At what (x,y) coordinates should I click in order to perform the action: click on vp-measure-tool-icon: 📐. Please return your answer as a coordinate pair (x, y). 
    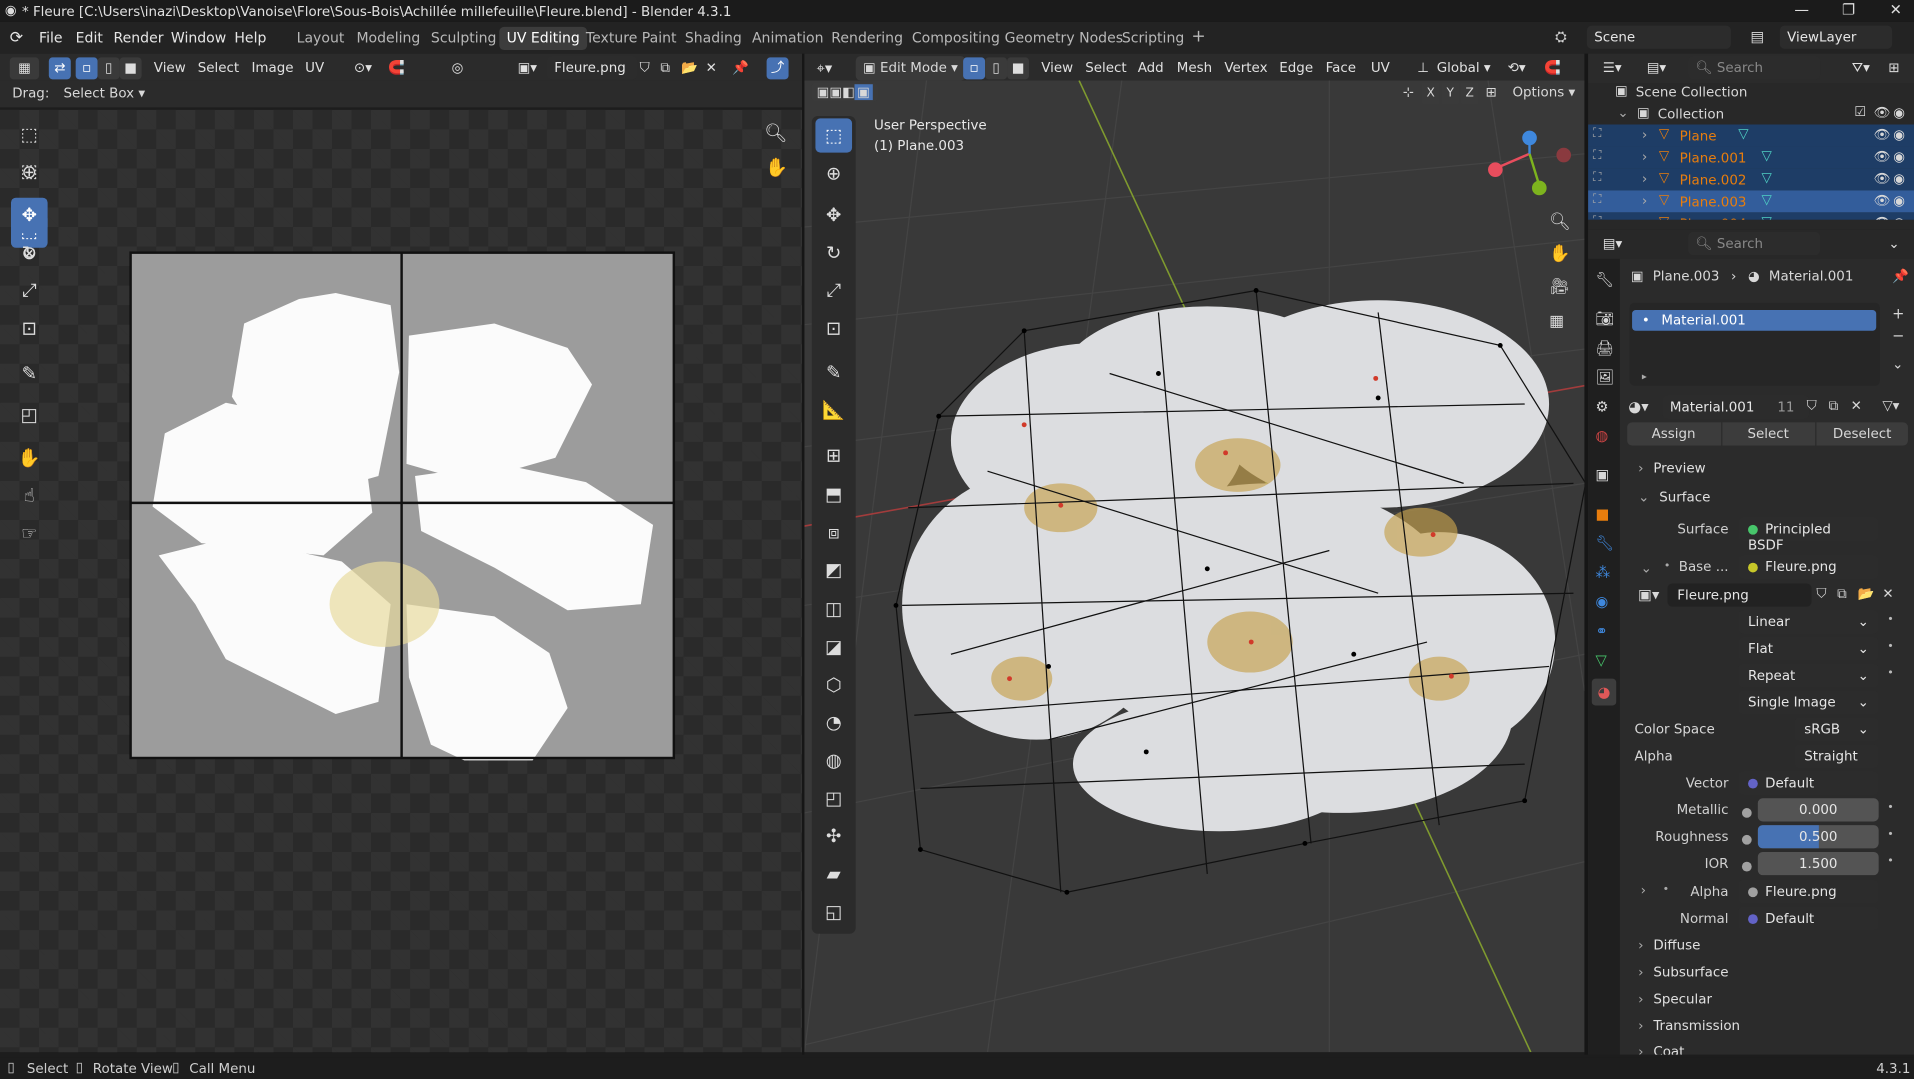
    Looking at the image, I should click on (833, 410).